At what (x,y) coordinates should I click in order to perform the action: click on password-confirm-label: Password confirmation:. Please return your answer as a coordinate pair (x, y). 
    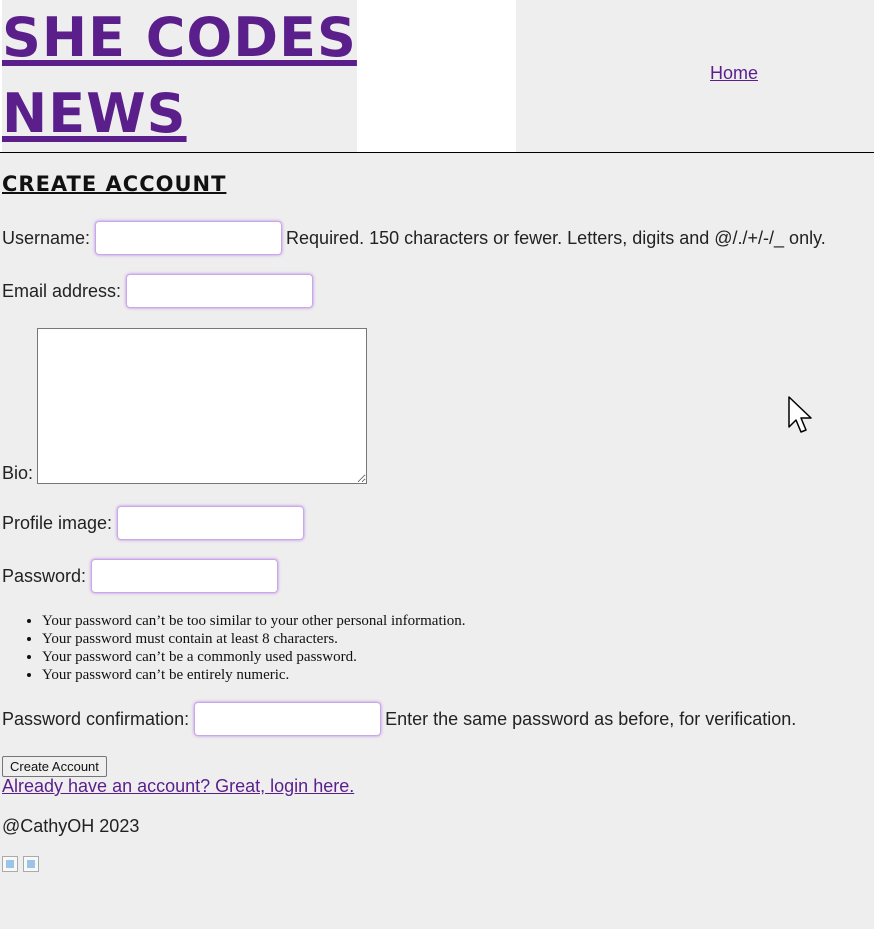
    Looking at the image, I should click on (96, 718).